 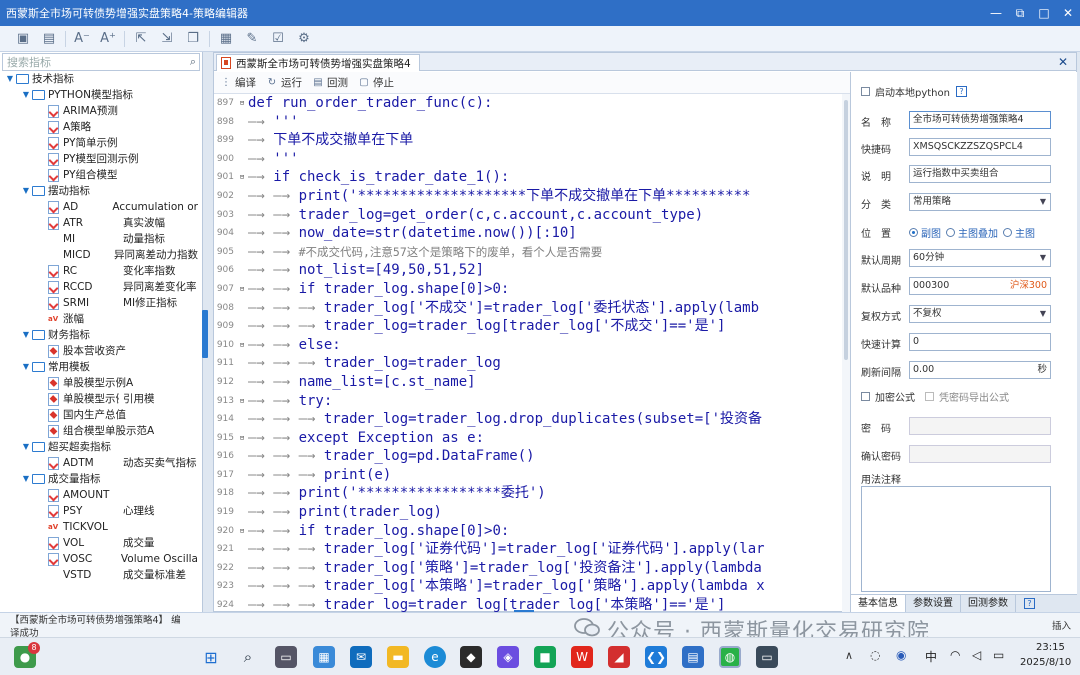 What do you see at coordinates (193, 39) in the screenshot?
I see `copy-icon: ❐` at bounding box center [193, 39].